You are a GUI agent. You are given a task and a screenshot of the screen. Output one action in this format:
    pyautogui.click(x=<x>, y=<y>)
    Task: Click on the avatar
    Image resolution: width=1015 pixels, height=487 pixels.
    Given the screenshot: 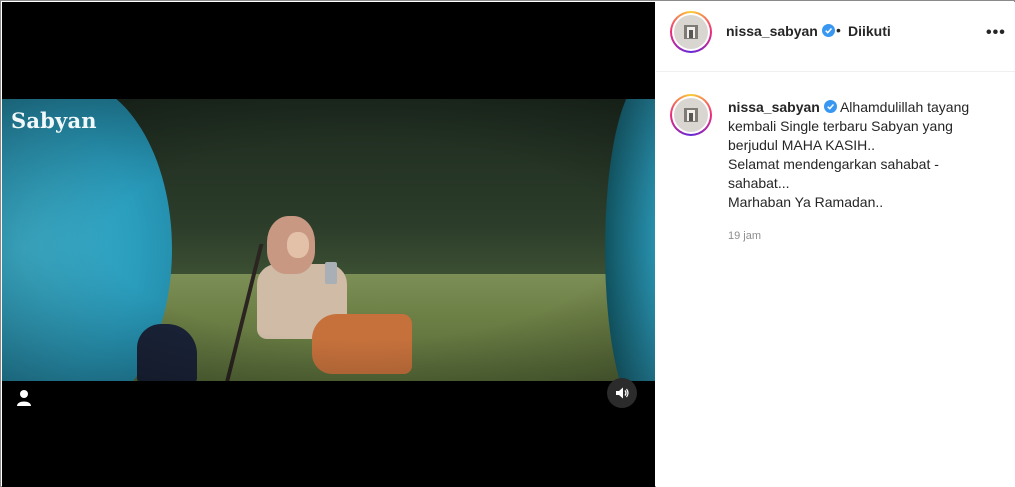 What is the action you would take?
    pyautogui.click(x=691, y=32)
    